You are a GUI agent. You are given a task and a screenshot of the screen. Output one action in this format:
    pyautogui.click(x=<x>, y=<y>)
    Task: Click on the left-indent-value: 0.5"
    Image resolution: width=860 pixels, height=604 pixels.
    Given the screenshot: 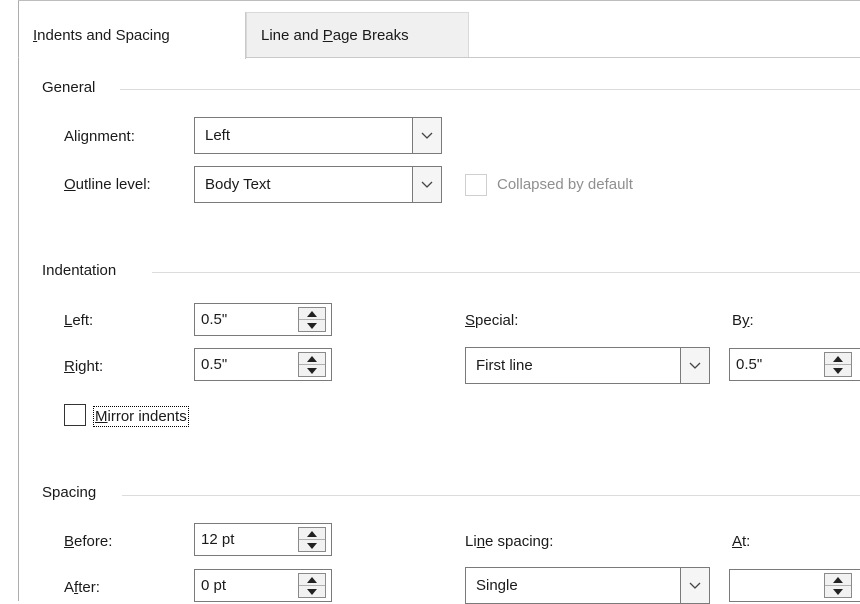 What is the action you would take?
    pyautogui.click(x=214, y=319)
    